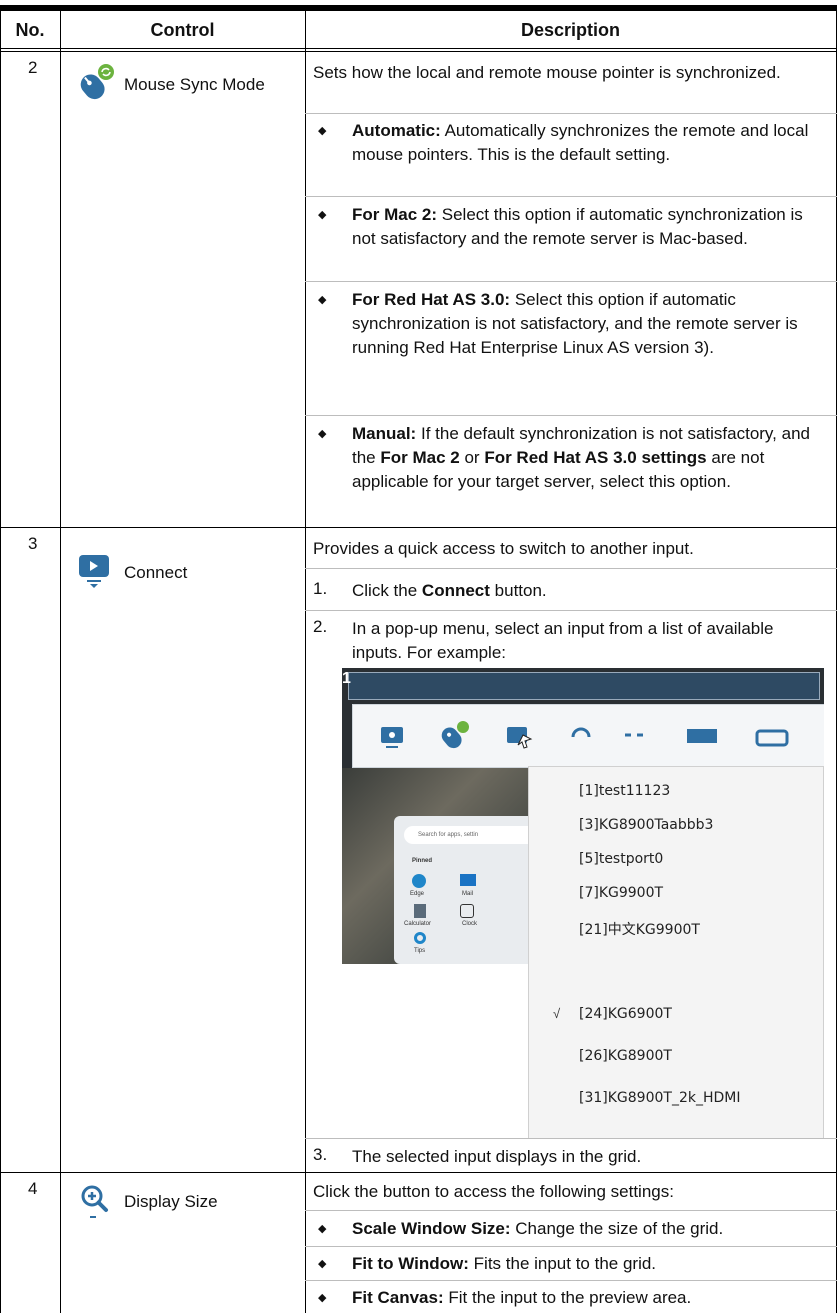 The height and width of the screenshot is (1313, 837). Describe the element at coordinates (392, 737) in the screenshot. I see `settings-monitor-icon` at that location.